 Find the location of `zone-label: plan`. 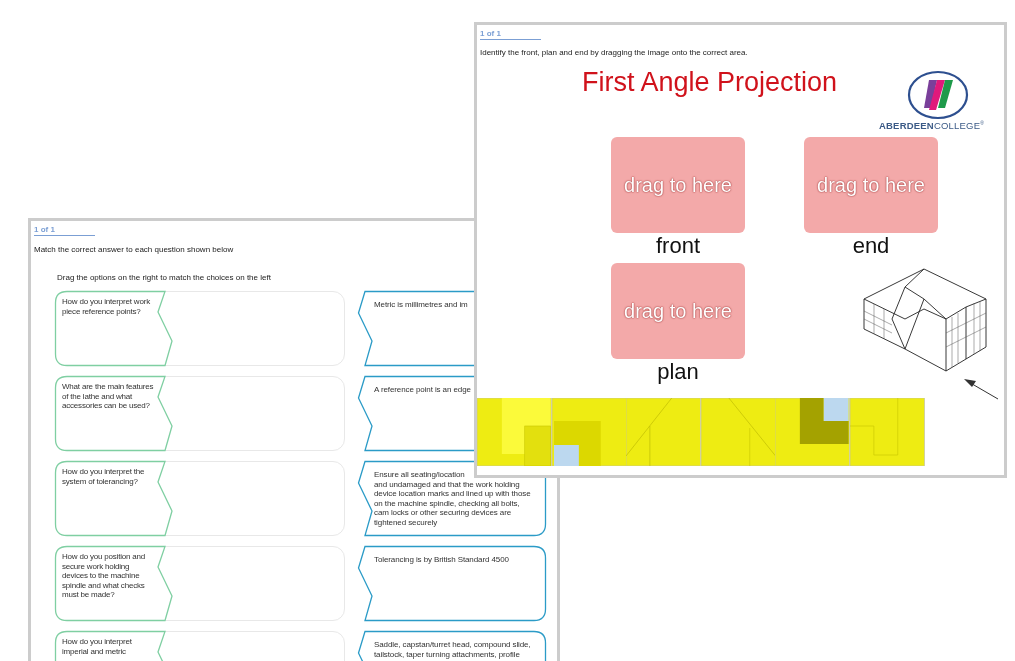

zone-label: plan is located at coordinates (678, 372).